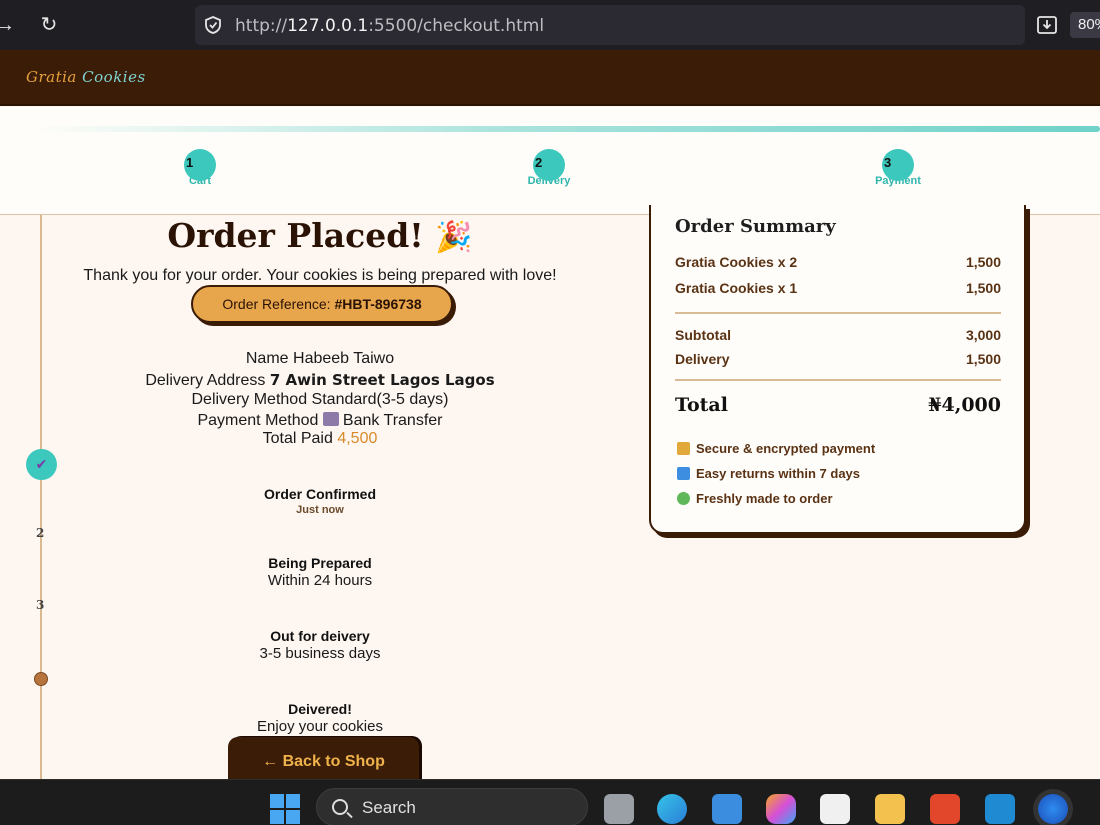 The height and width of the screenshot is (825, 1100). Describe the element at coordinates (550, 78) in the screenshot. I see `site-header: Gratia Cookies` at that location.